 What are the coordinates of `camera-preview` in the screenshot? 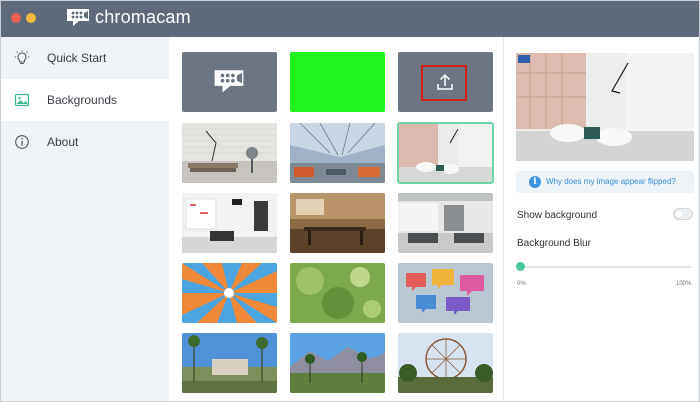 It's located at (605, 107).